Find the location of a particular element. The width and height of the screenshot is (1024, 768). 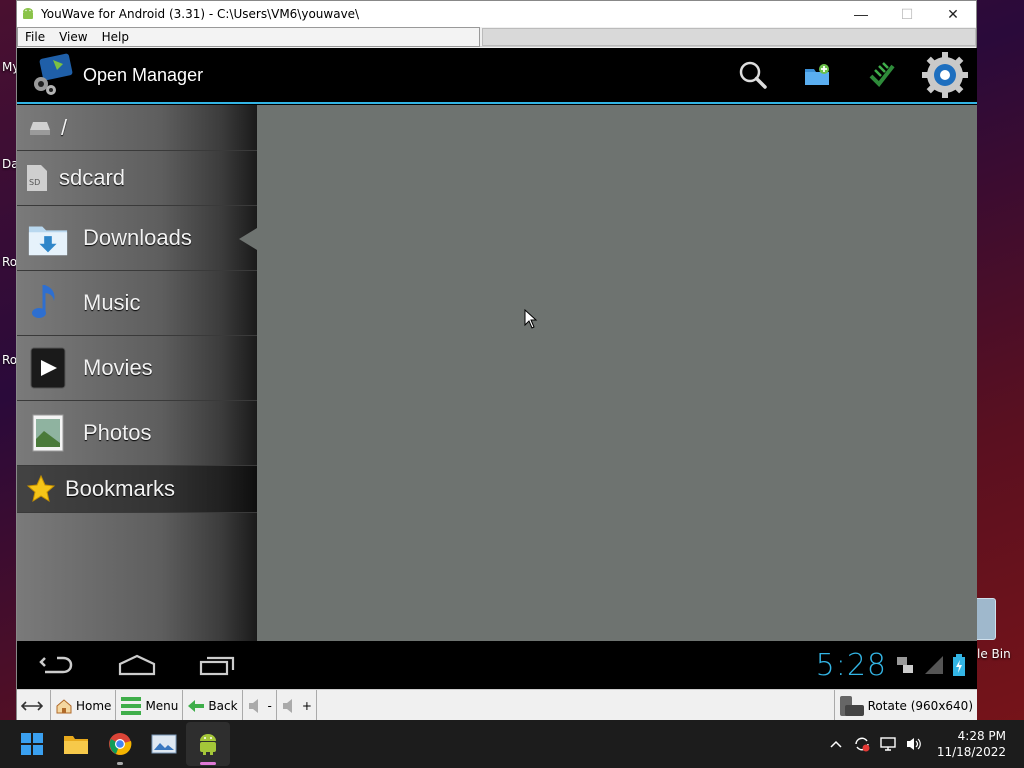

menu-label: Menu is located at coordinates (162, 705).